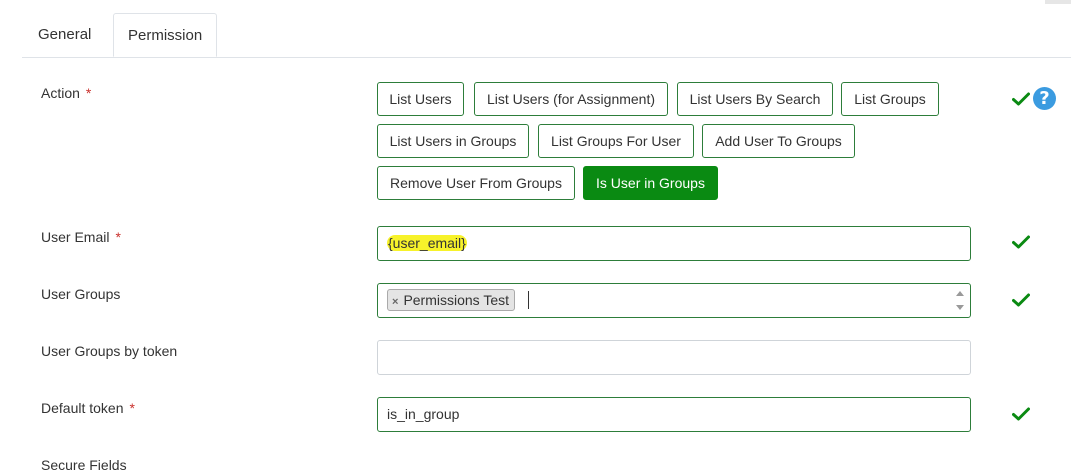  I want to click on action-list-groups-for-user-button: List Groups For User, so click(616, 141).